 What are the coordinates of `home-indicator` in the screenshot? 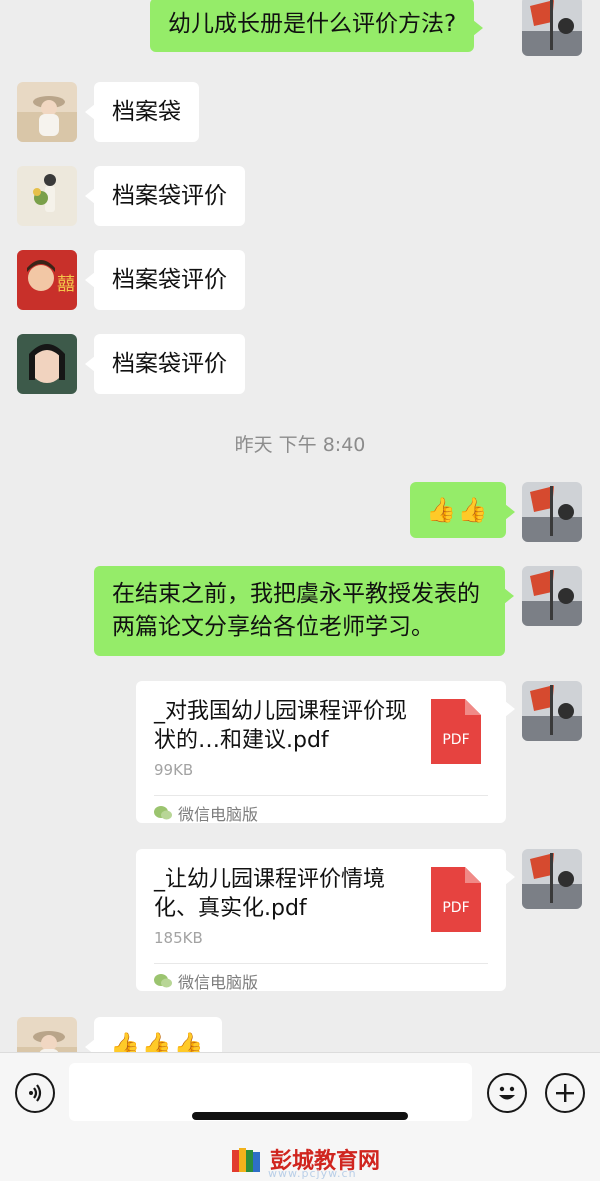 It's located at (300, 1116).